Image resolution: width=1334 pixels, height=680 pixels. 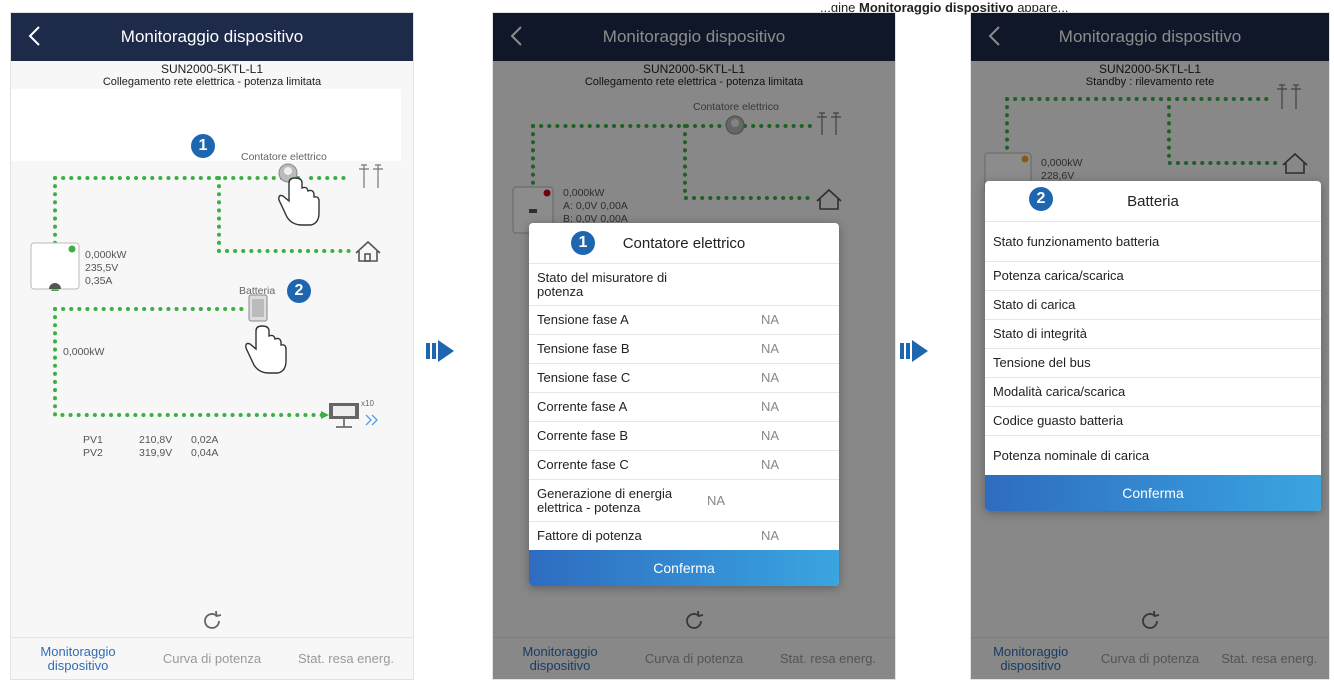 I want to click on dialog-row: Codice guasto batteria, so click(x=1153, y=420).